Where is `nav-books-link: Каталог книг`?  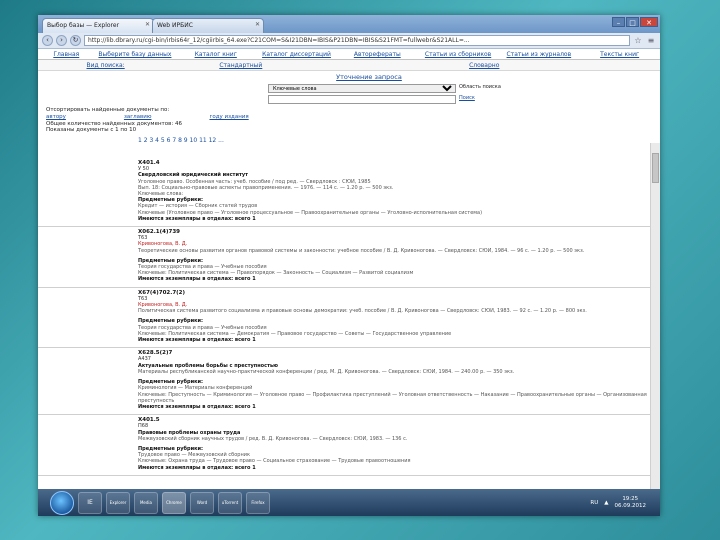 nav-books-link: Каталог книг is located at coordinates (215, 54).